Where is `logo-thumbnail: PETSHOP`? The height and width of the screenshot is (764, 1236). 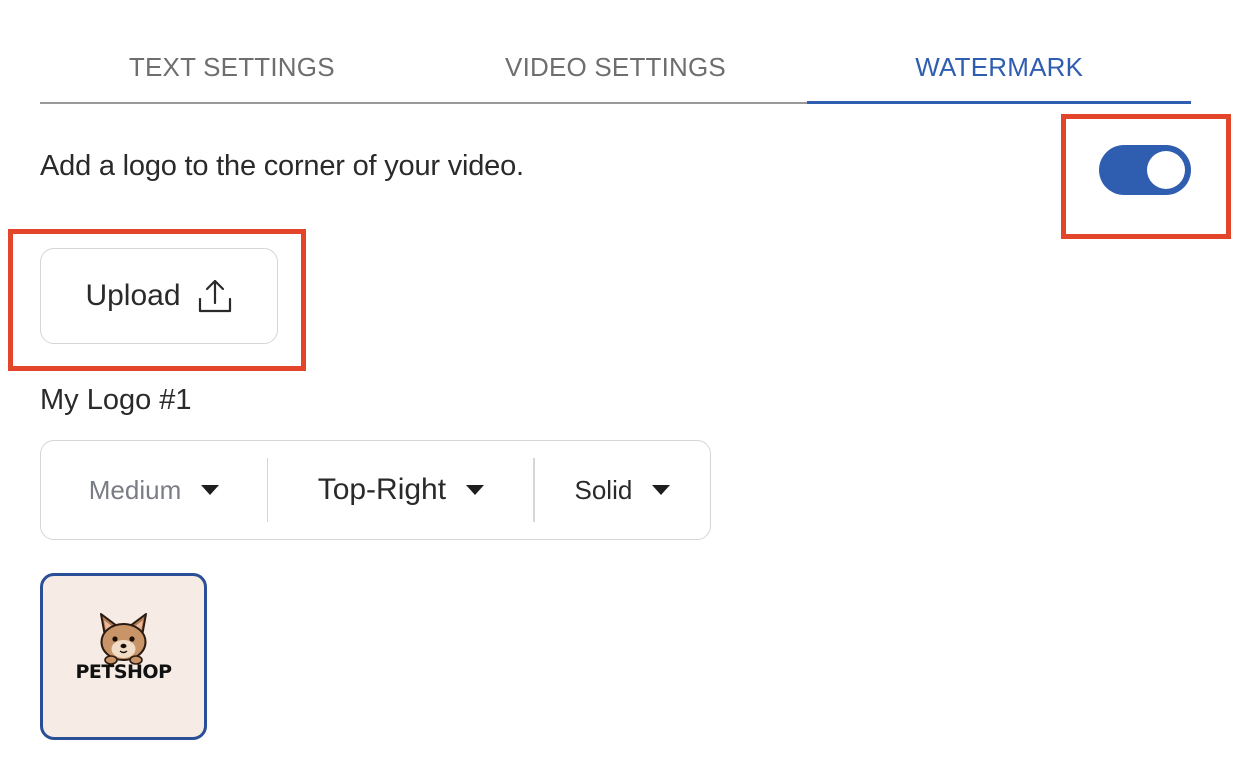 logo-thumbnail: PETSHOP is located at coordinates (123, 656).